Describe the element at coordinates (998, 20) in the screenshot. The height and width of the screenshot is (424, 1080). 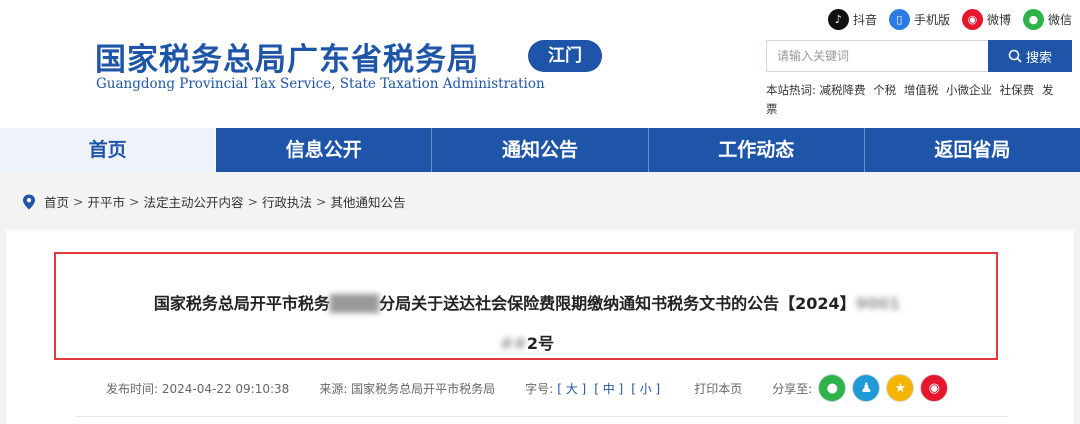
I see `social-label: 微博` at that location.